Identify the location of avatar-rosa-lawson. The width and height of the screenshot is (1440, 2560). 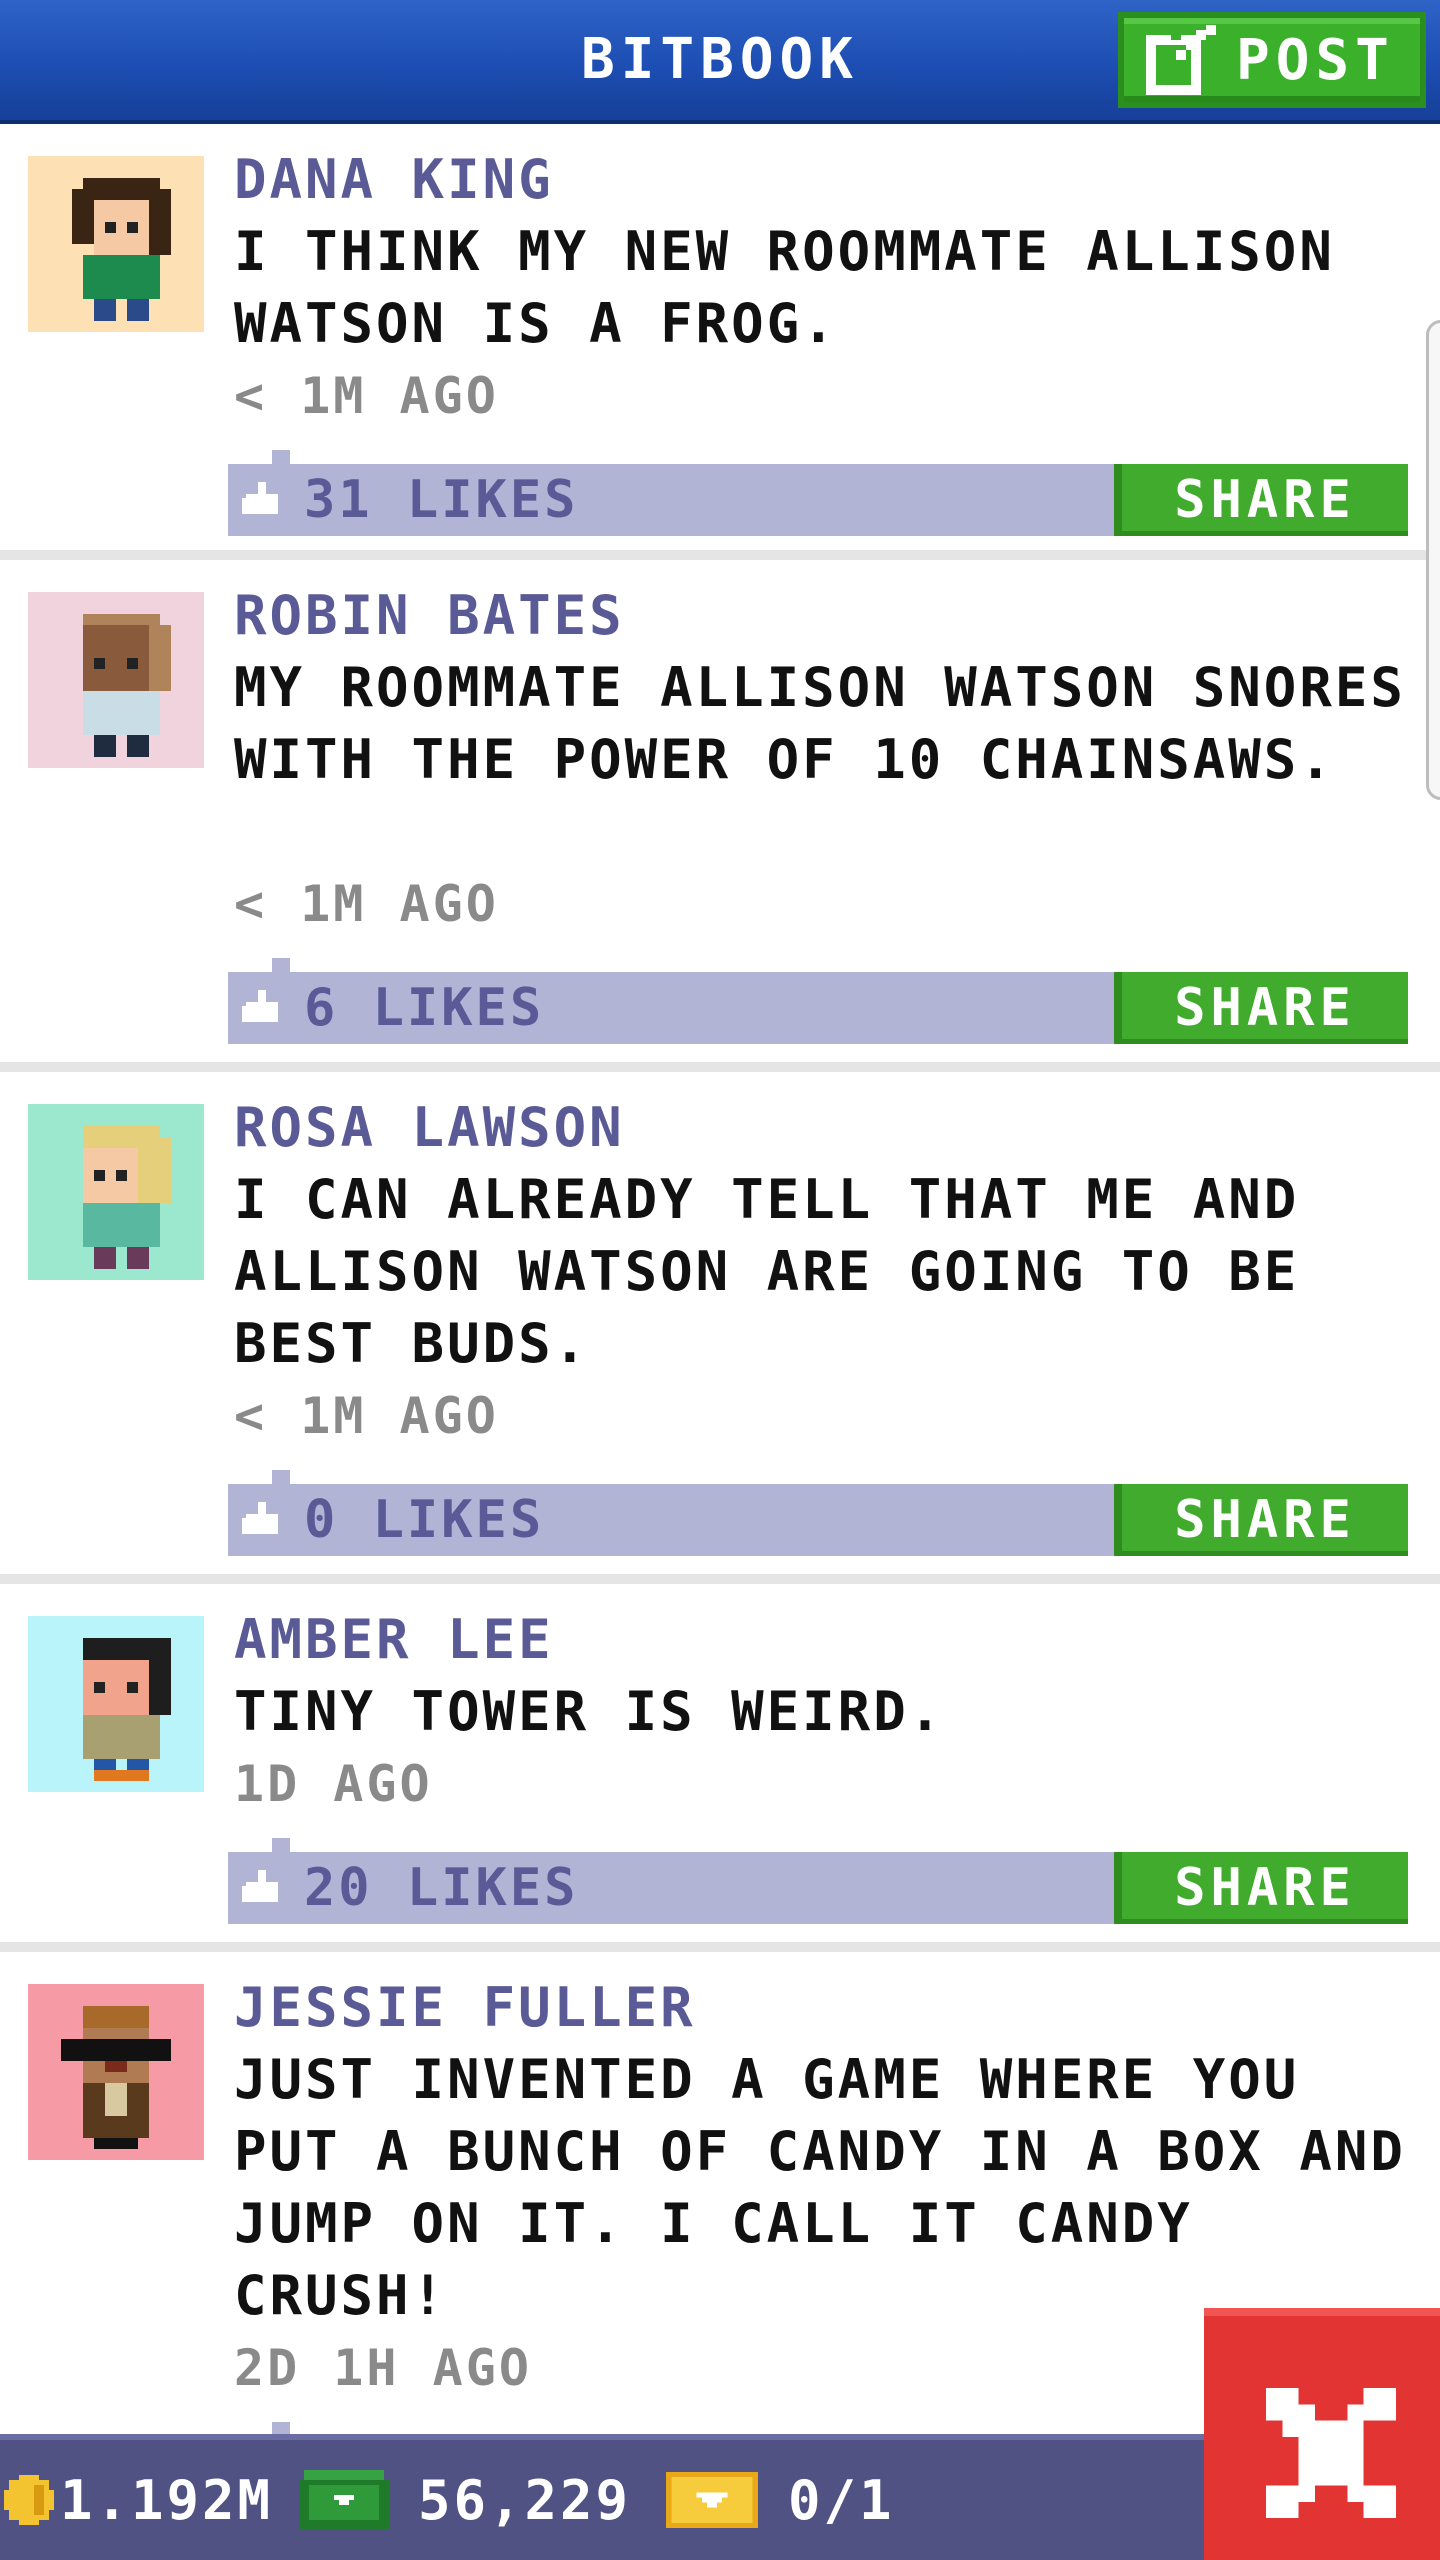
(116, 1192).